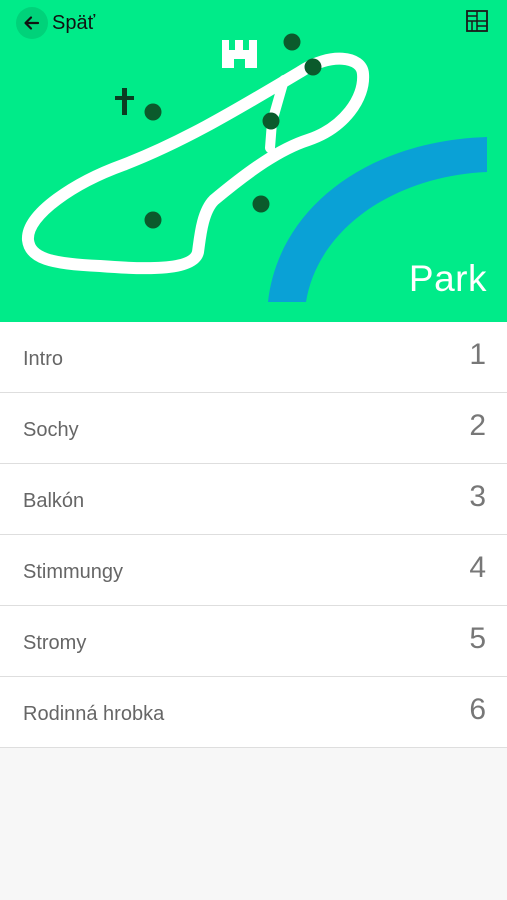  Describe the element at coordinates (73, 572) in the screenshot. I see `stop-label: Stimmungy` at that location.